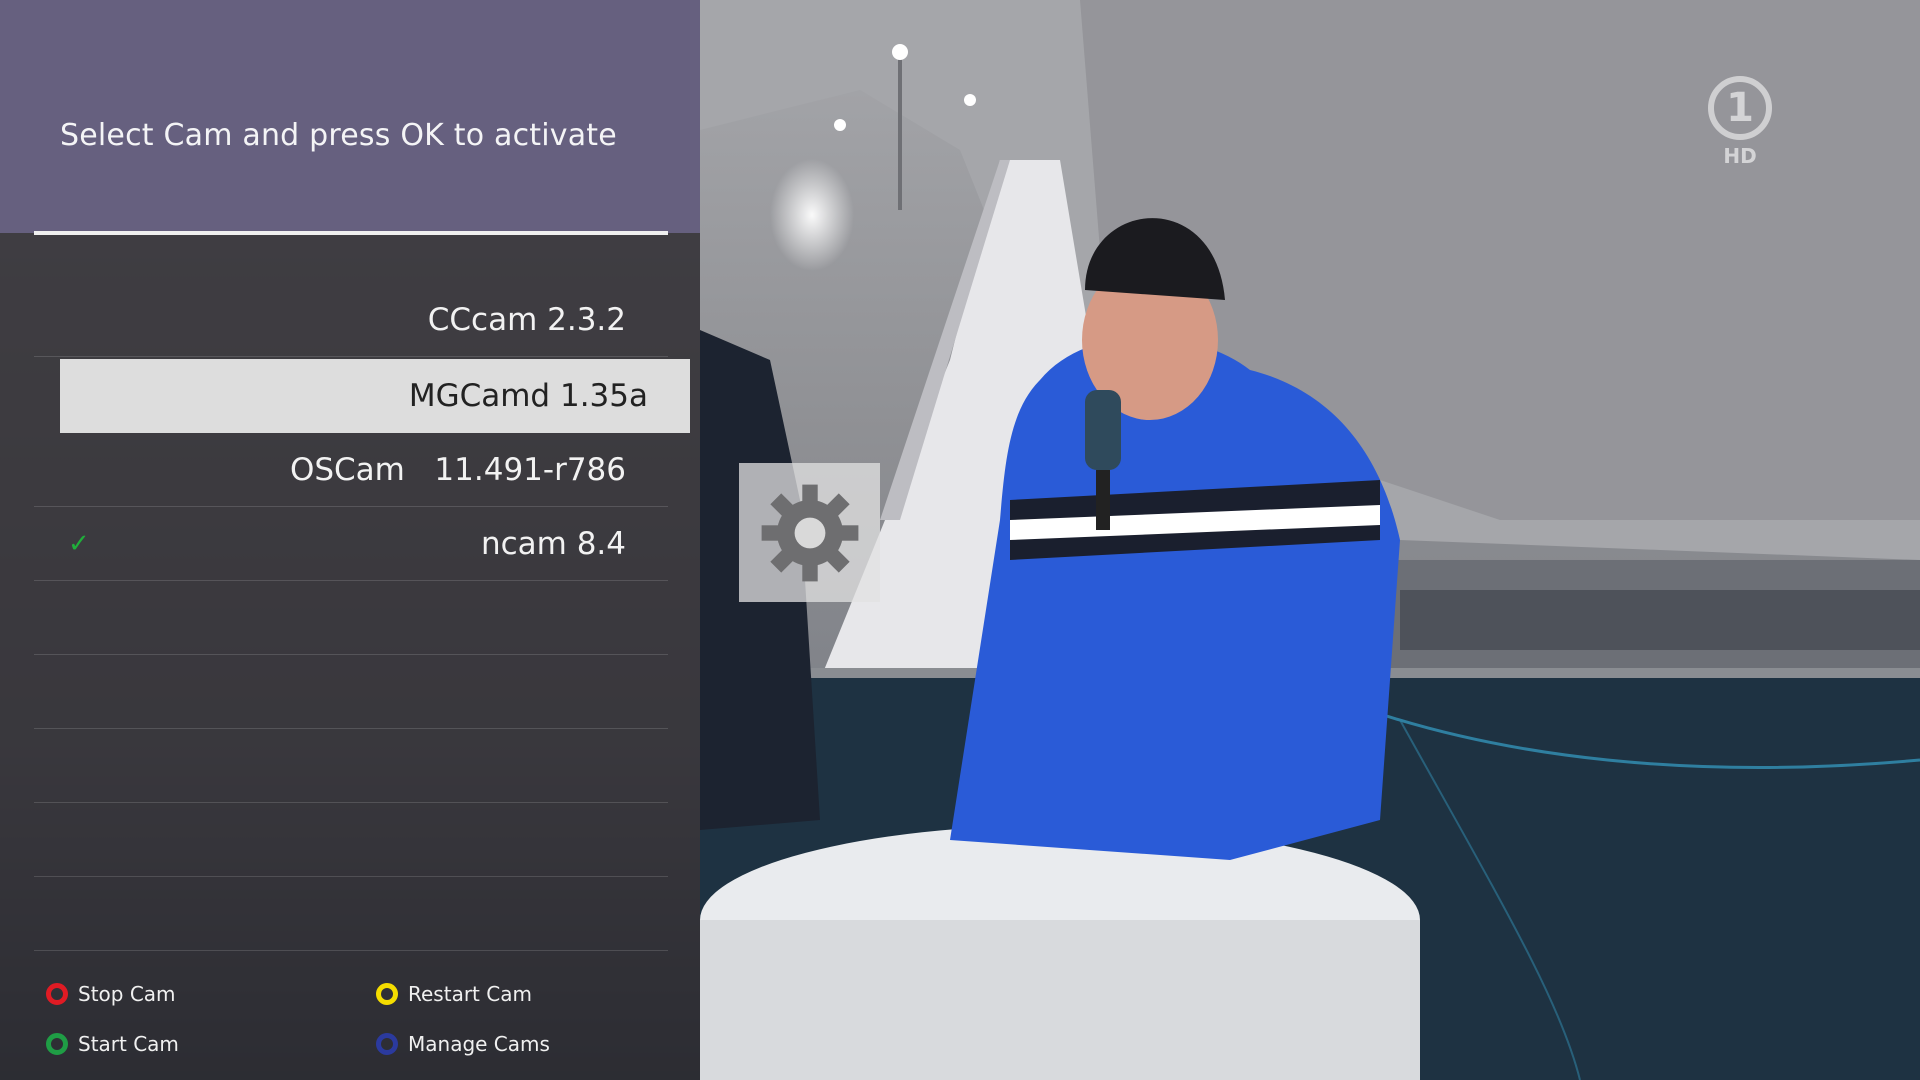  What do you see at coordinates (1740, 156) in the screenshot?
I see `hd-badge: HD` at bounding box center [1740, 156].